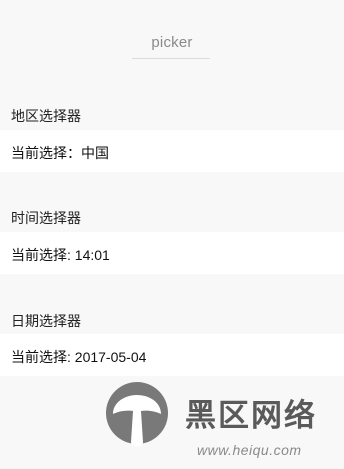 The width and height of the screenshot is (344, 469). What do you see at coordinates (60, 153) in the screenshot?
I see `region-picker-current-value: 当前选择：中国` at bounding box center [60, 153].